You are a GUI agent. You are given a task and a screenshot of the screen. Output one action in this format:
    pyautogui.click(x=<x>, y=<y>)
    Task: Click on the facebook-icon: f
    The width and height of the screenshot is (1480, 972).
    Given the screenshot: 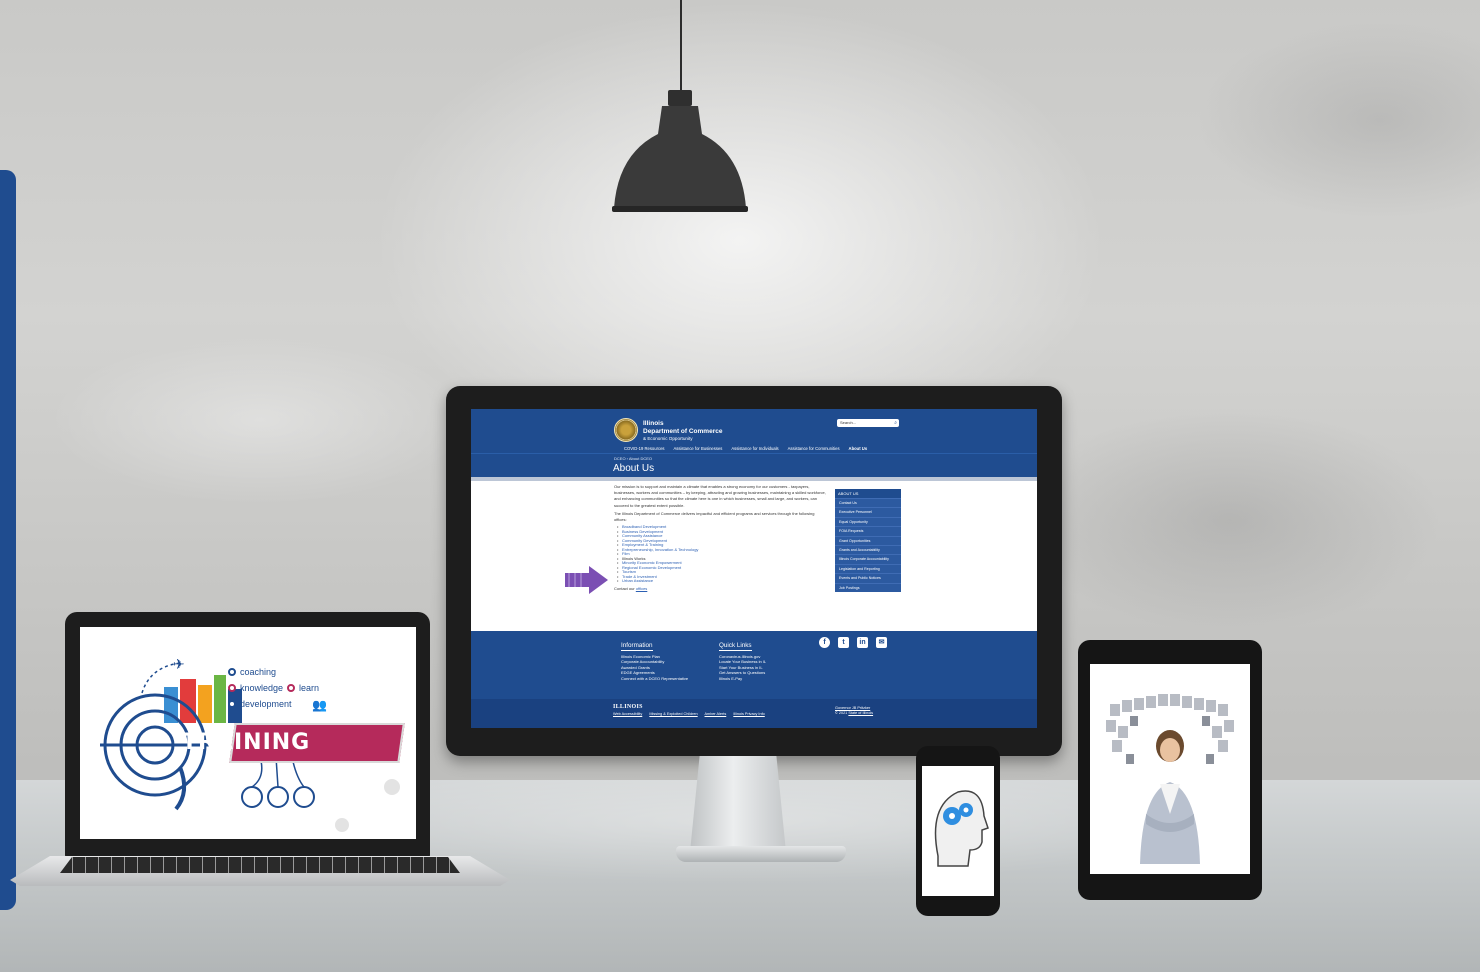 What is the action you would take?
    pyautogui.click(x=824, y=642)
    